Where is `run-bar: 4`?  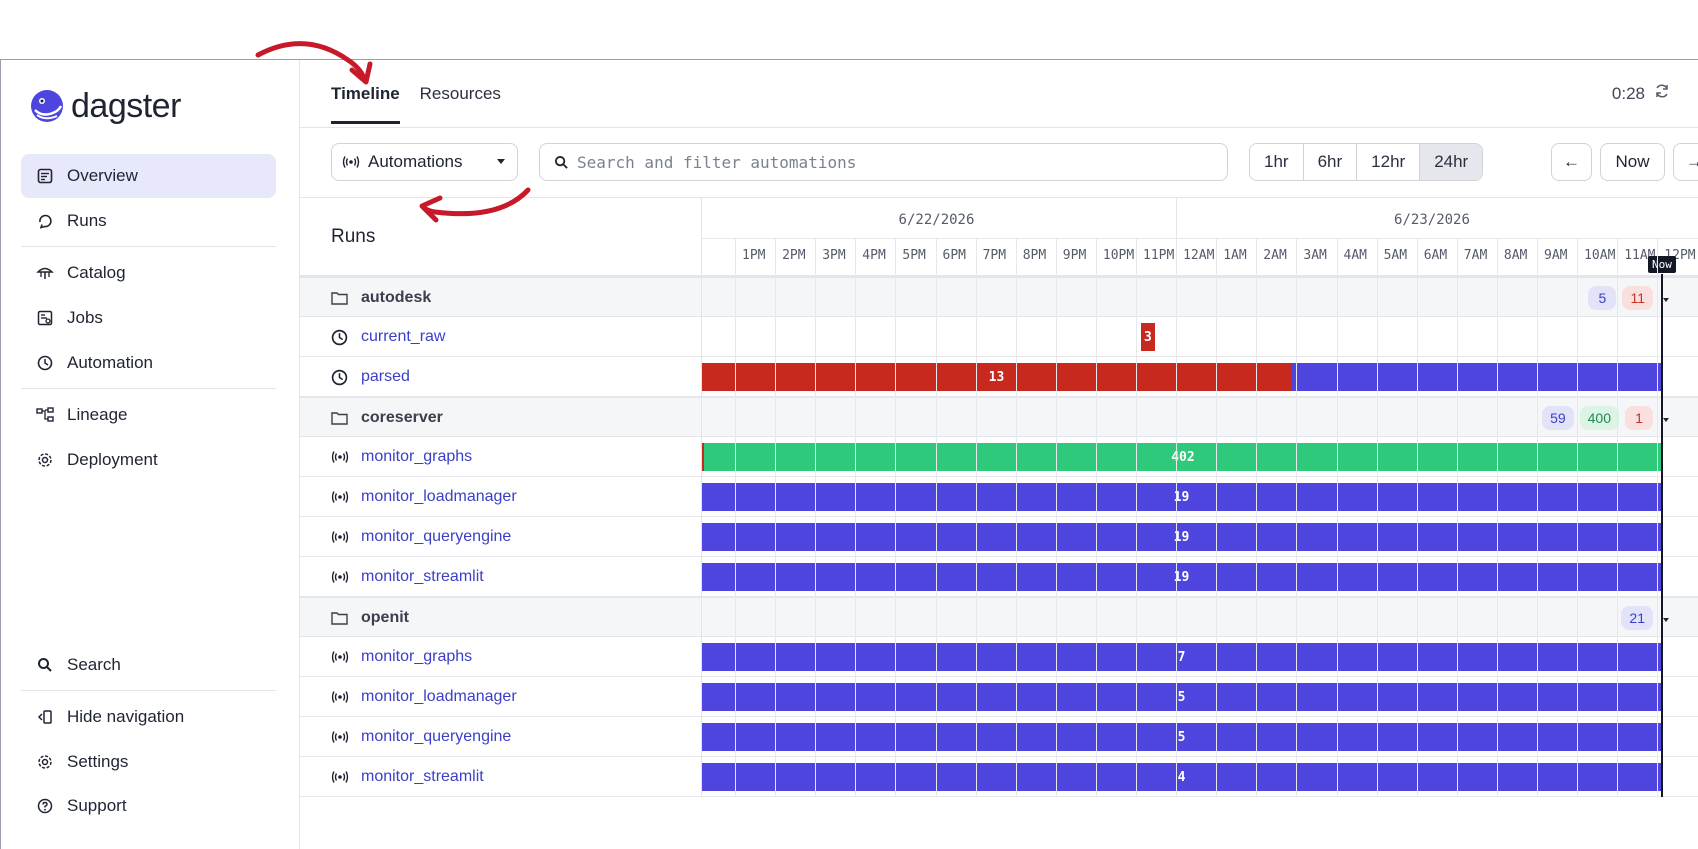
run-bar: 4 is located at coordinates (1181, 777).